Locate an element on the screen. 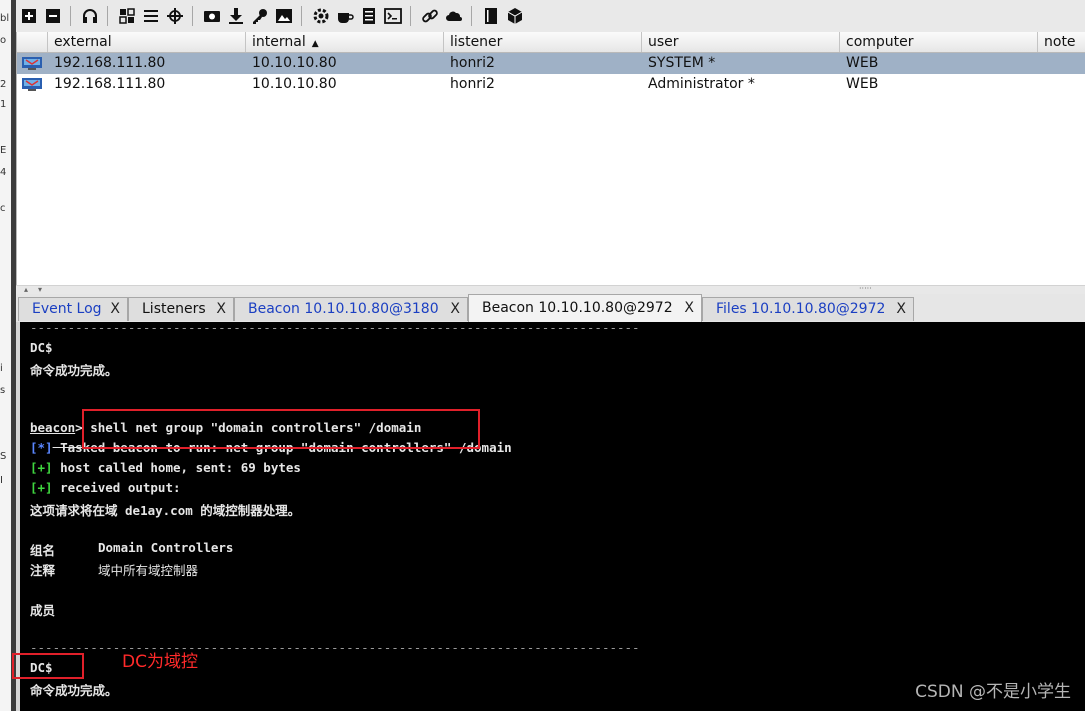  main-toolbar is located at coordinates (550, 16).